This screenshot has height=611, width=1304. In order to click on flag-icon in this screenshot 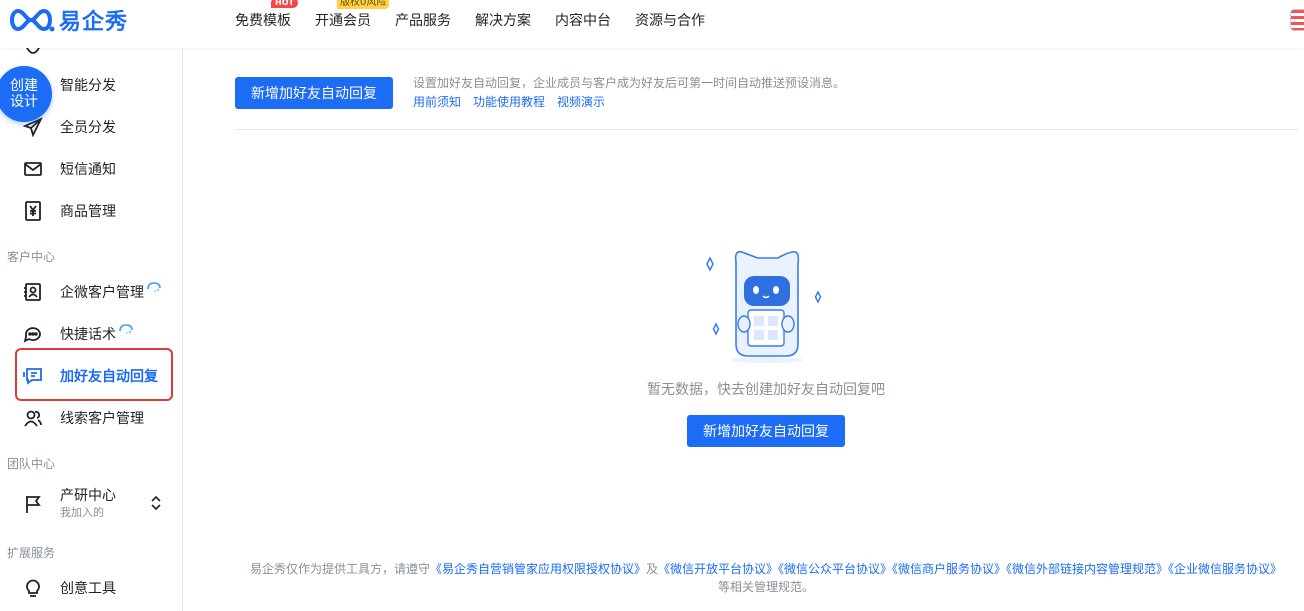, I will do `click(33, 504)`.